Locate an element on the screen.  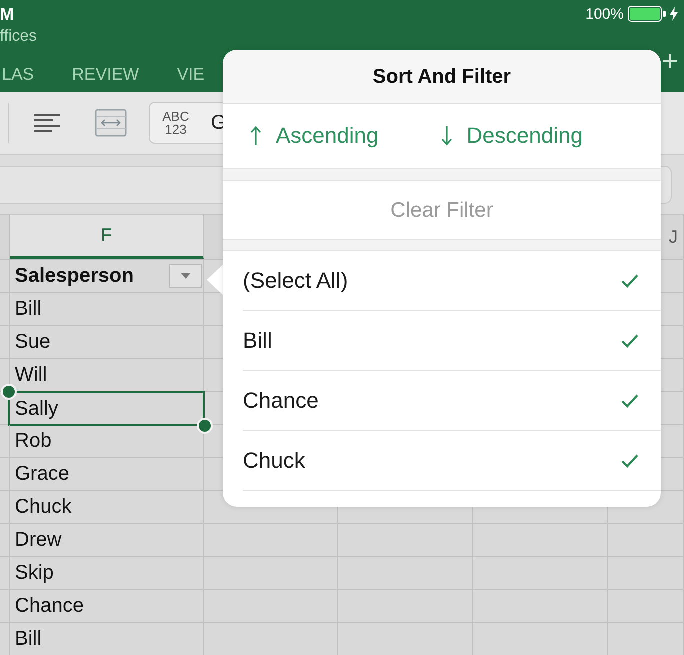
table-cell: Sally is located at coordinates (106, 408).